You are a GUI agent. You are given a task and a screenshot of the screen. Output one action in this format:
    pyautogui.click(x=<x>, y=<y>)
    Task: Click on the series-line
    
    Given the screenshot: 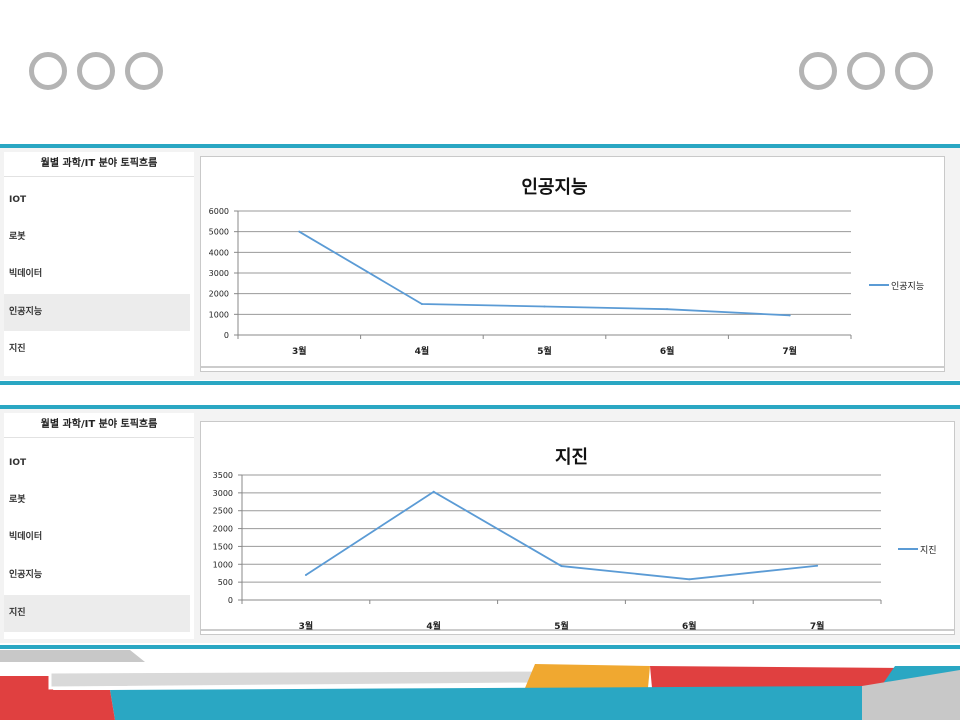 What is the action you would take?
    pyautogui.click(x=544, y=273)
    